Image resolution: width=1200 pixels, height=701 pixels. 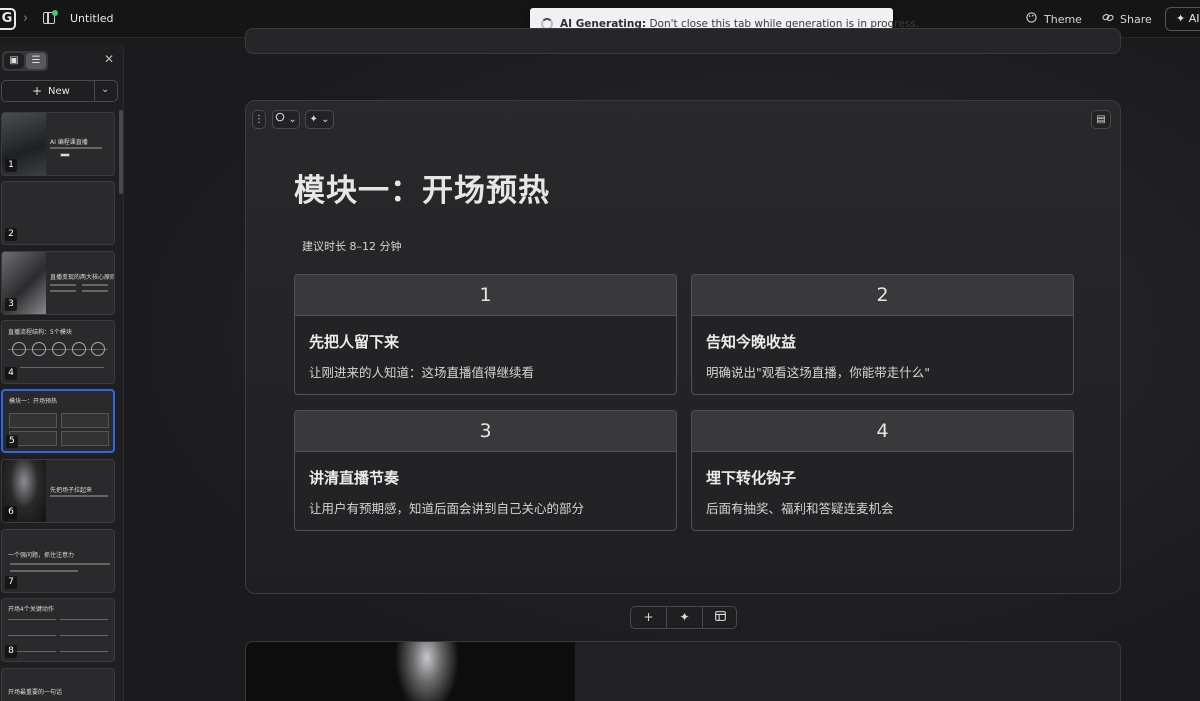 I want to click on box-body: 让刚进来的人知道：这场直播值得继续看, so click(x=422, y=372).